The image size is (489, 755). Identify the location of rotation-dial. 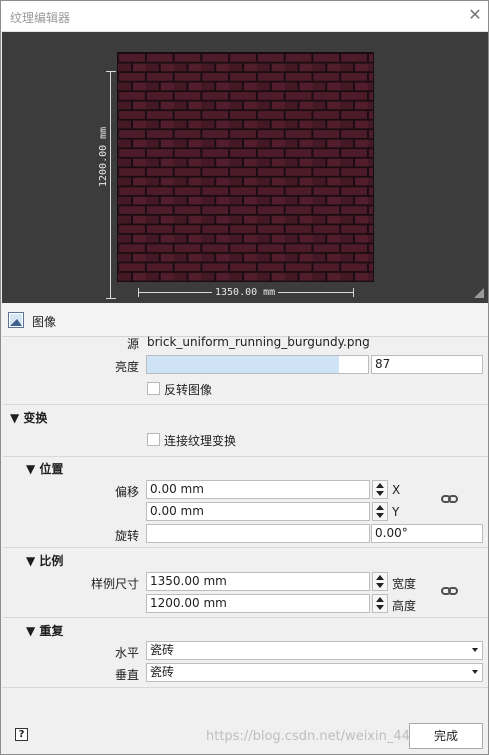
(258, 533).